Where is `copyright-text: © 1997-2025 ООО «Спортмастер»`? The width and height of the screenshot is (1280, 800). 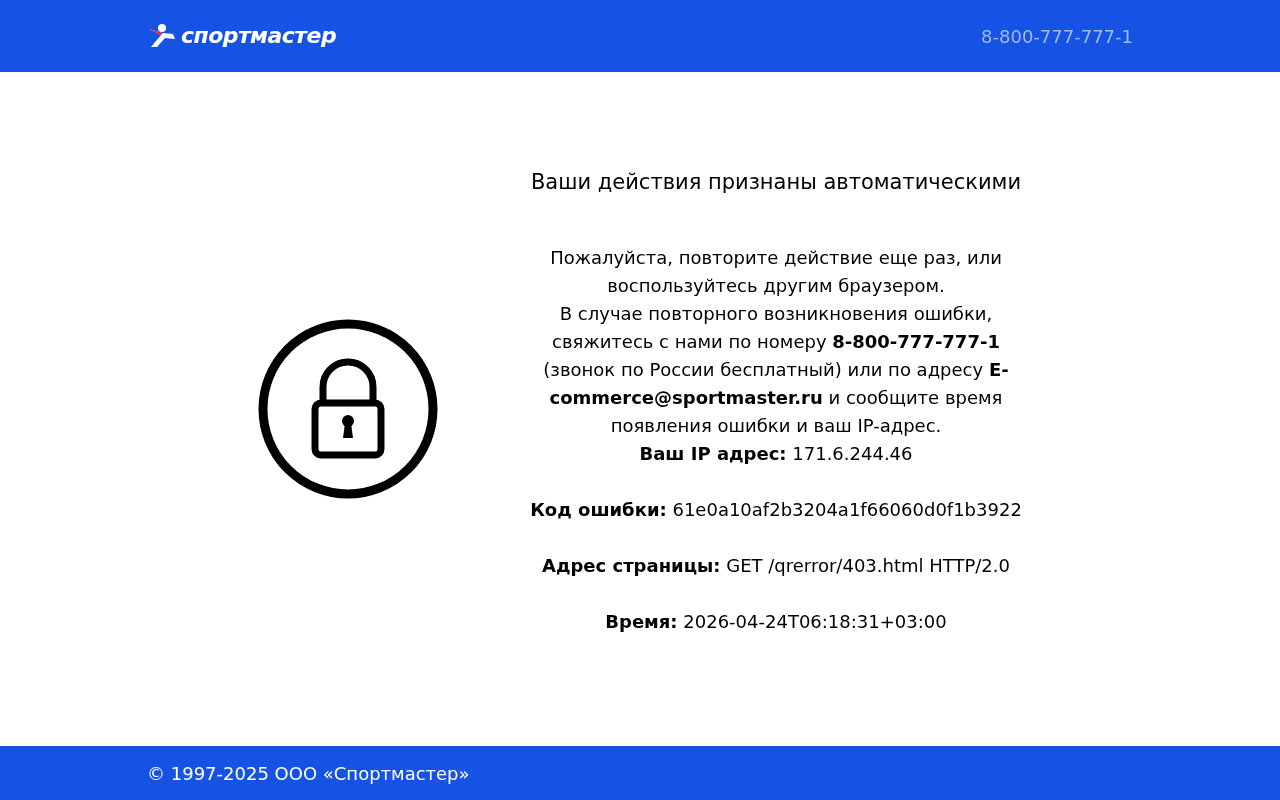 copyright-text: © 1997-2025 ООО «Спортмастер» is located at coordinates (308, 773).